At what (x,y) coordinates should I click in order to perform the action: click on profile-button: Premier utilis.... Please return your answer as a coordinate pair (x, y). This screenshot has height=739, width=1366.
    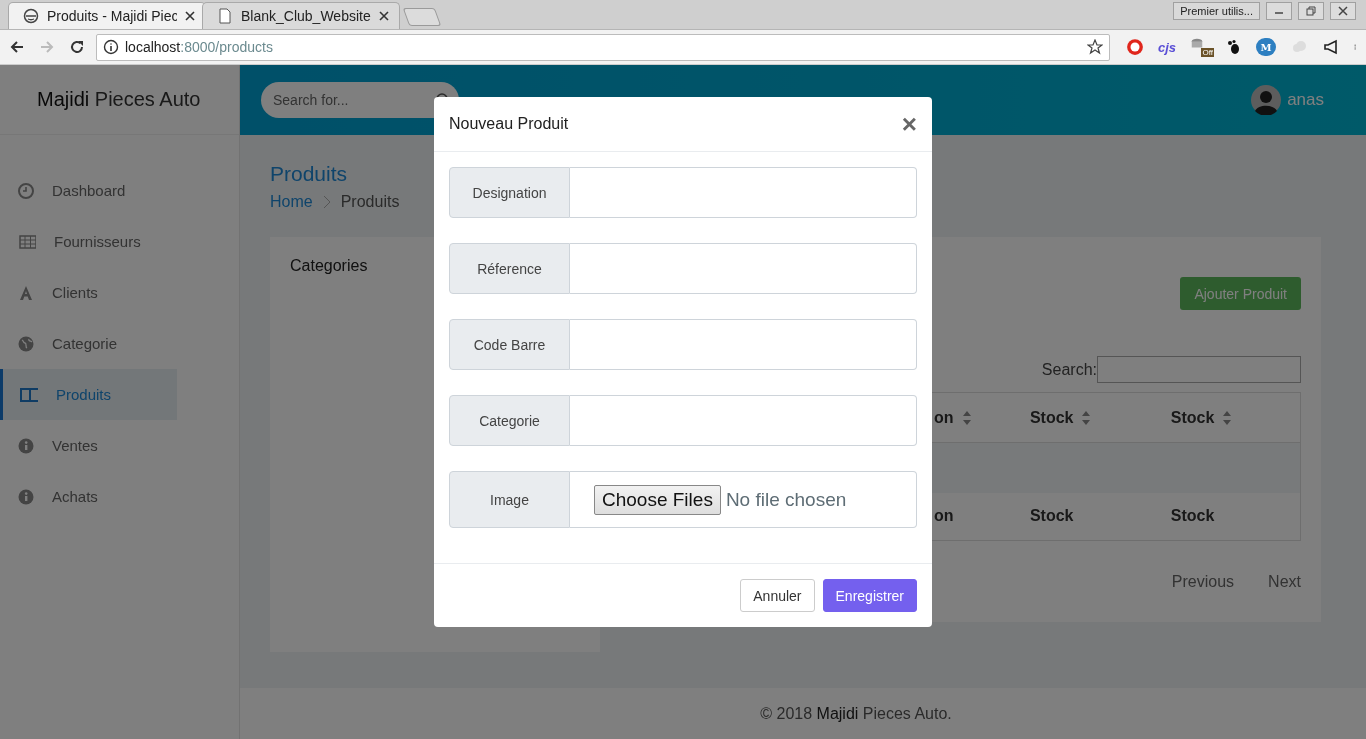
    Looking at the image, I should click on (1216, 11).